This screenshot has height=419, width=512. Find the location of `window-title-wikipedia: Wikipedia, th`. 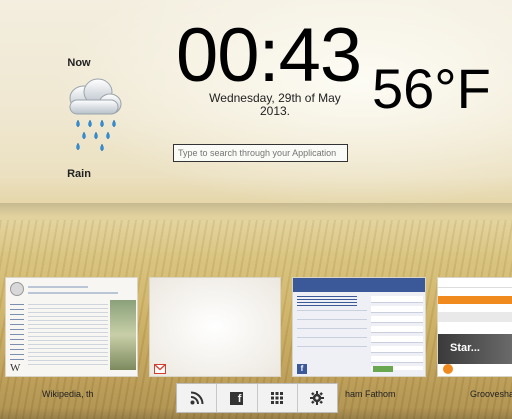

window-title-wikipedia: Wikipedia, th is located at coordinates (68, 394).